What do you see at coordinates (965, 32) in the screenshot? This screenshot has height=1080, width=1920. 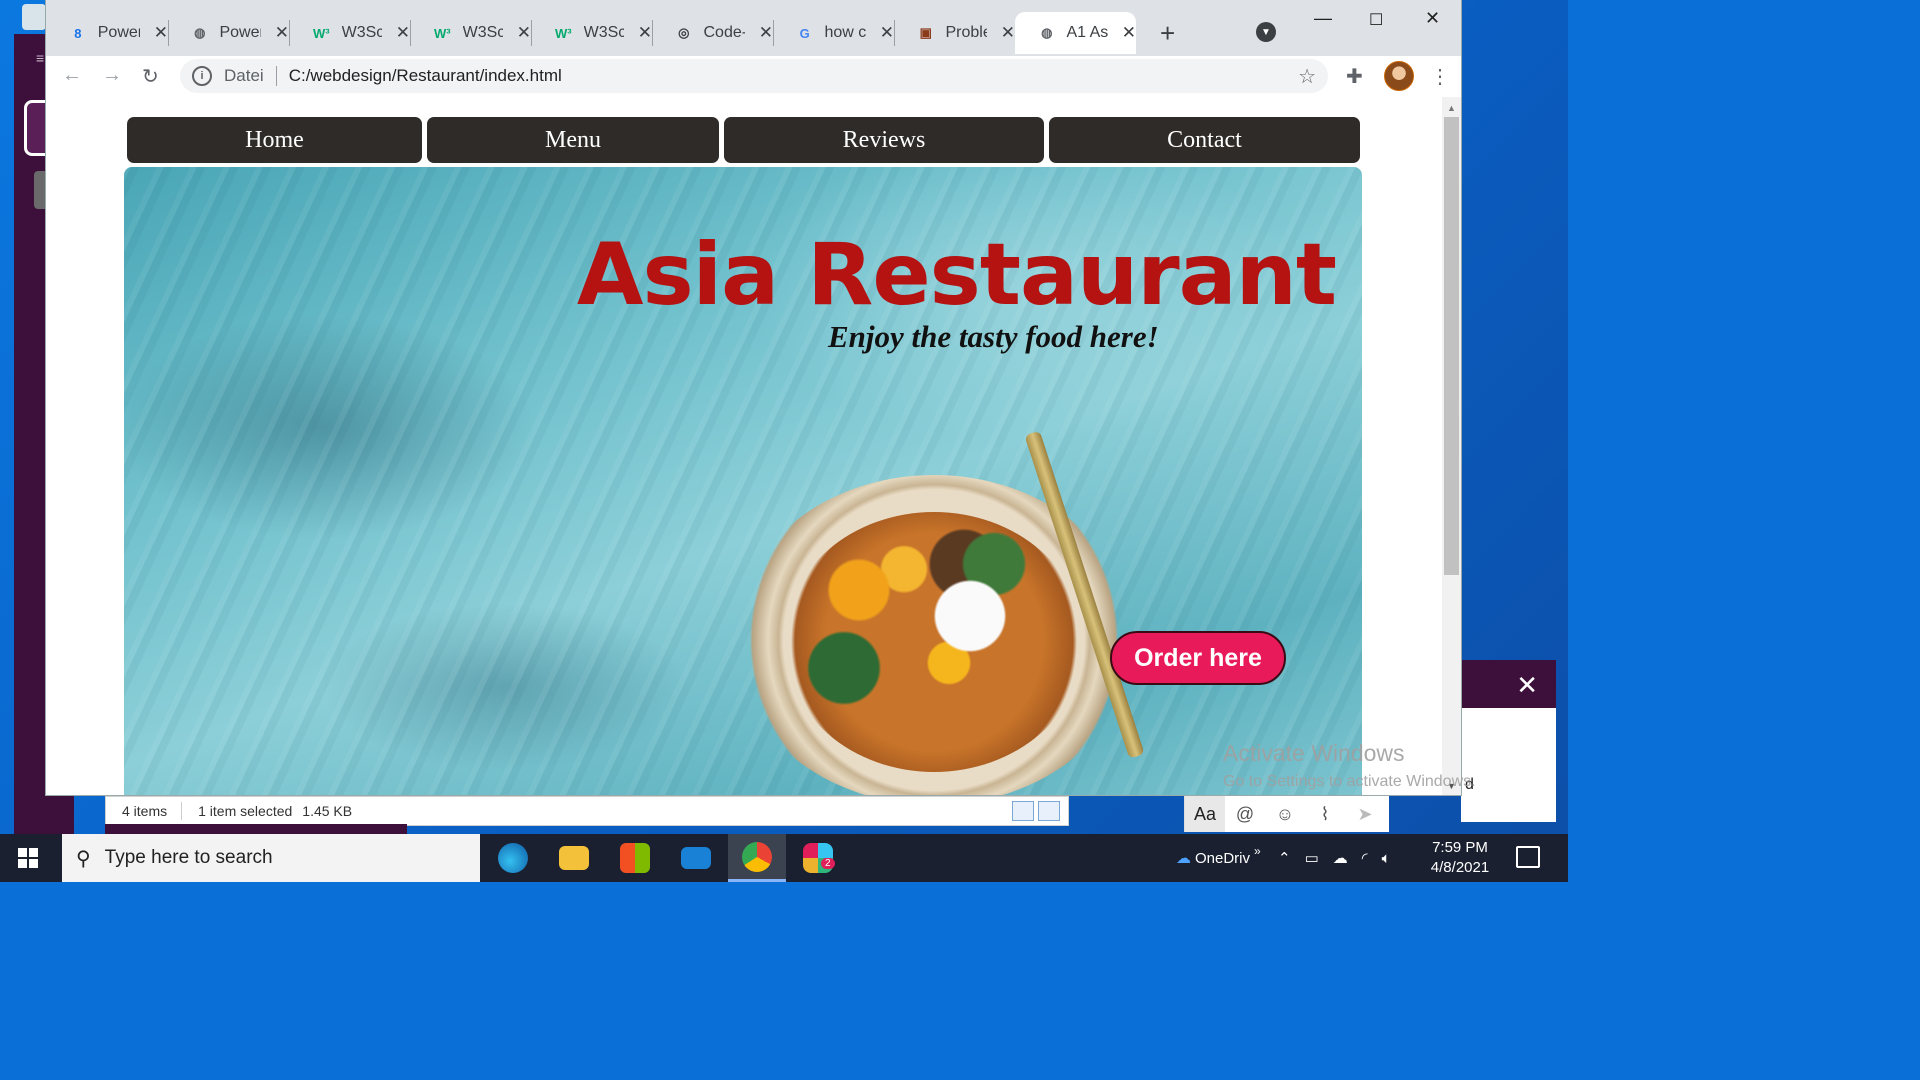 I see `tab-title: Proble` at bounding box center [965, 32].